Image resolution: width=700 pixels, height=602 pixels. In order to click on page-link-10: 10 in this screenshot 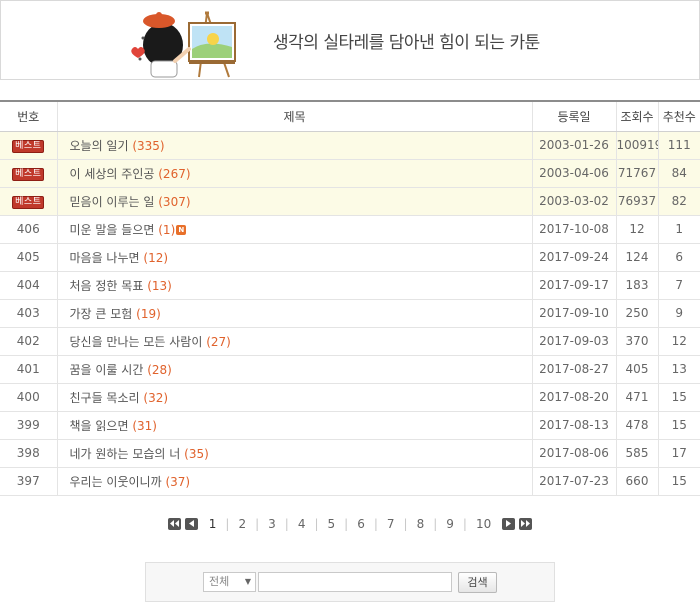, I will do `click(483, 524)`.